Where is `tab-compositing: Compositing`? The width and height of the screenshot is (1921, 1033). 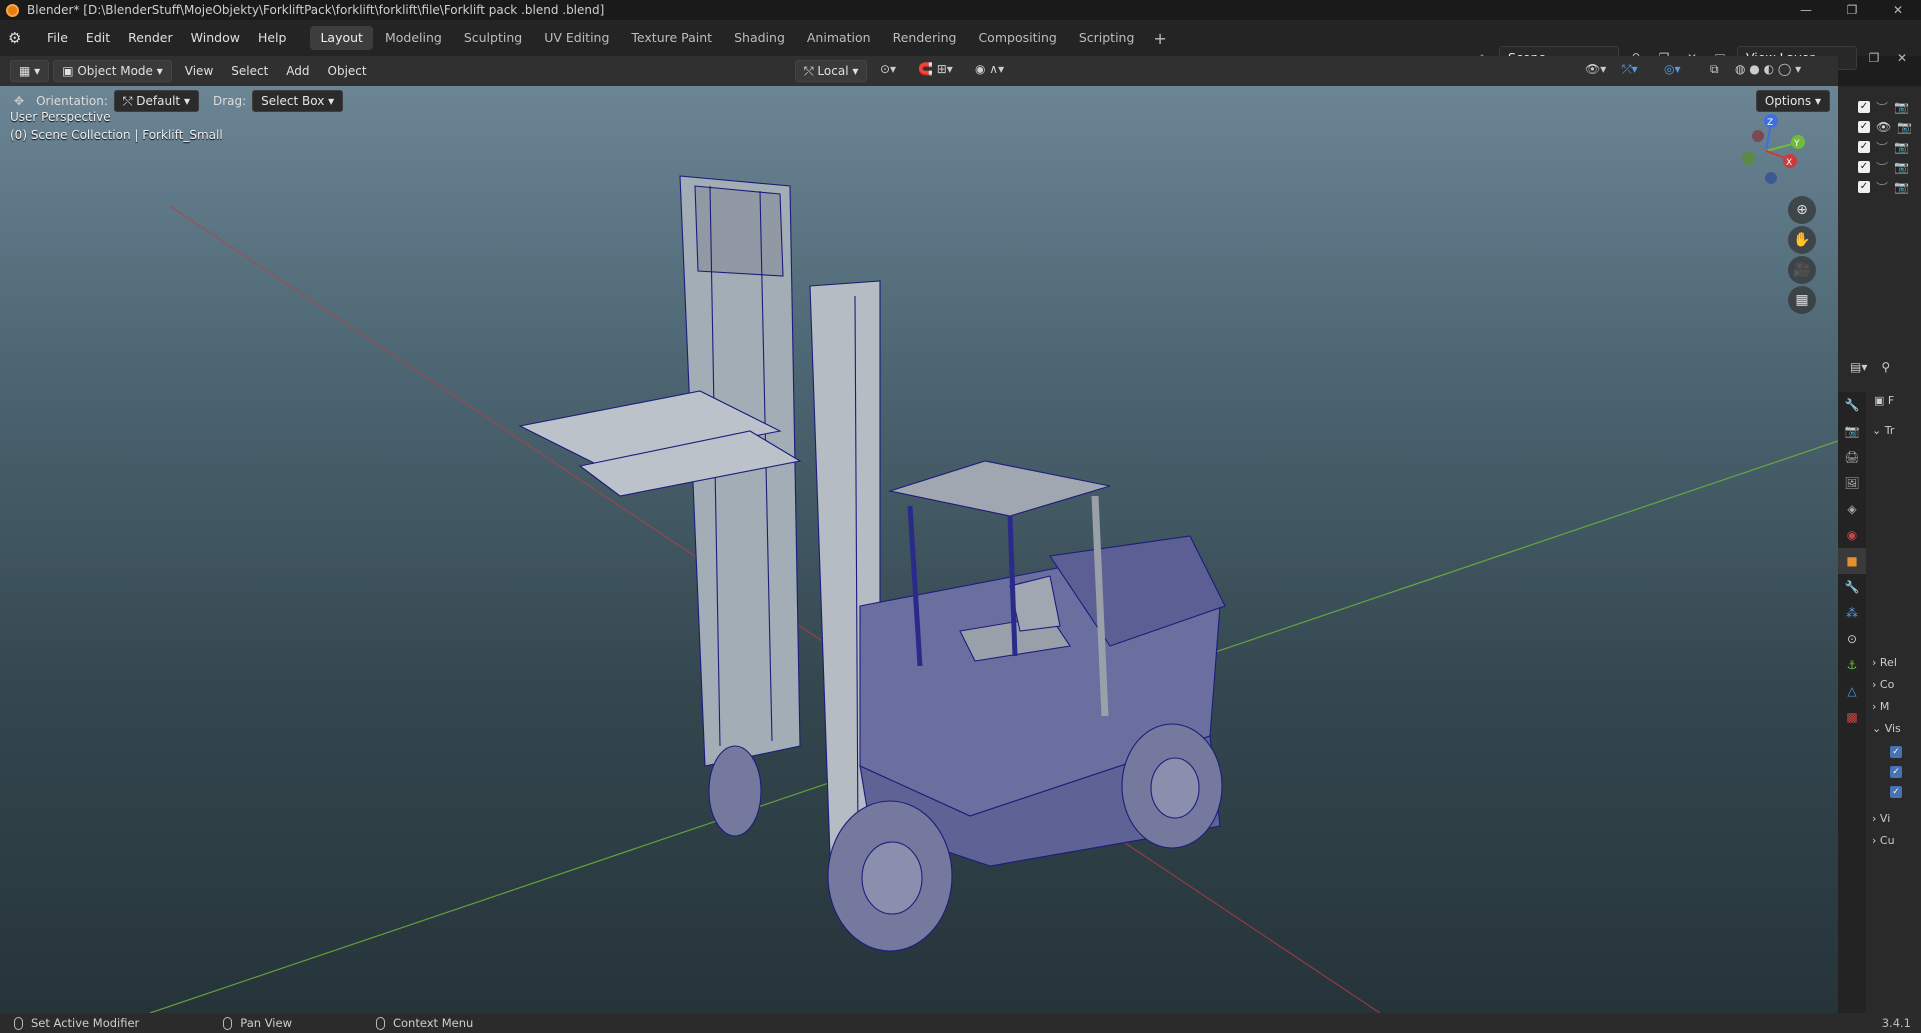
tab-compositing: Compositing is located at coordinates (1017, 38).